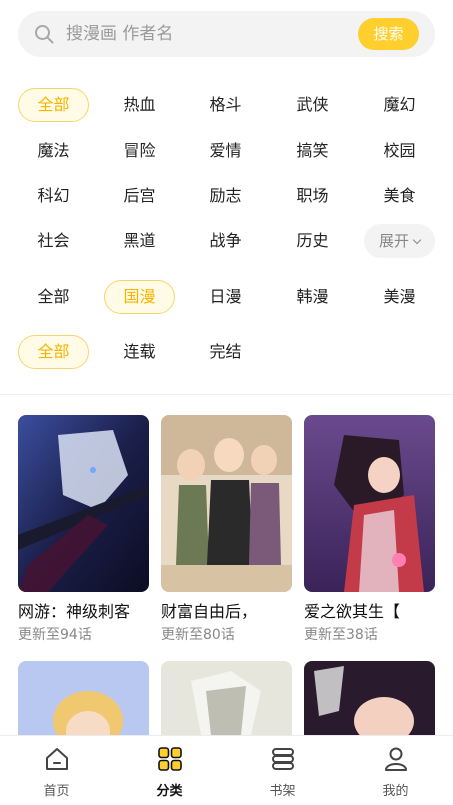 The width and height of the screenshot is (453, 805). What do you see at coordinates (395, 791) in the screenshot?
I see `nav-label: 我的` at bounding box center [395, 791].